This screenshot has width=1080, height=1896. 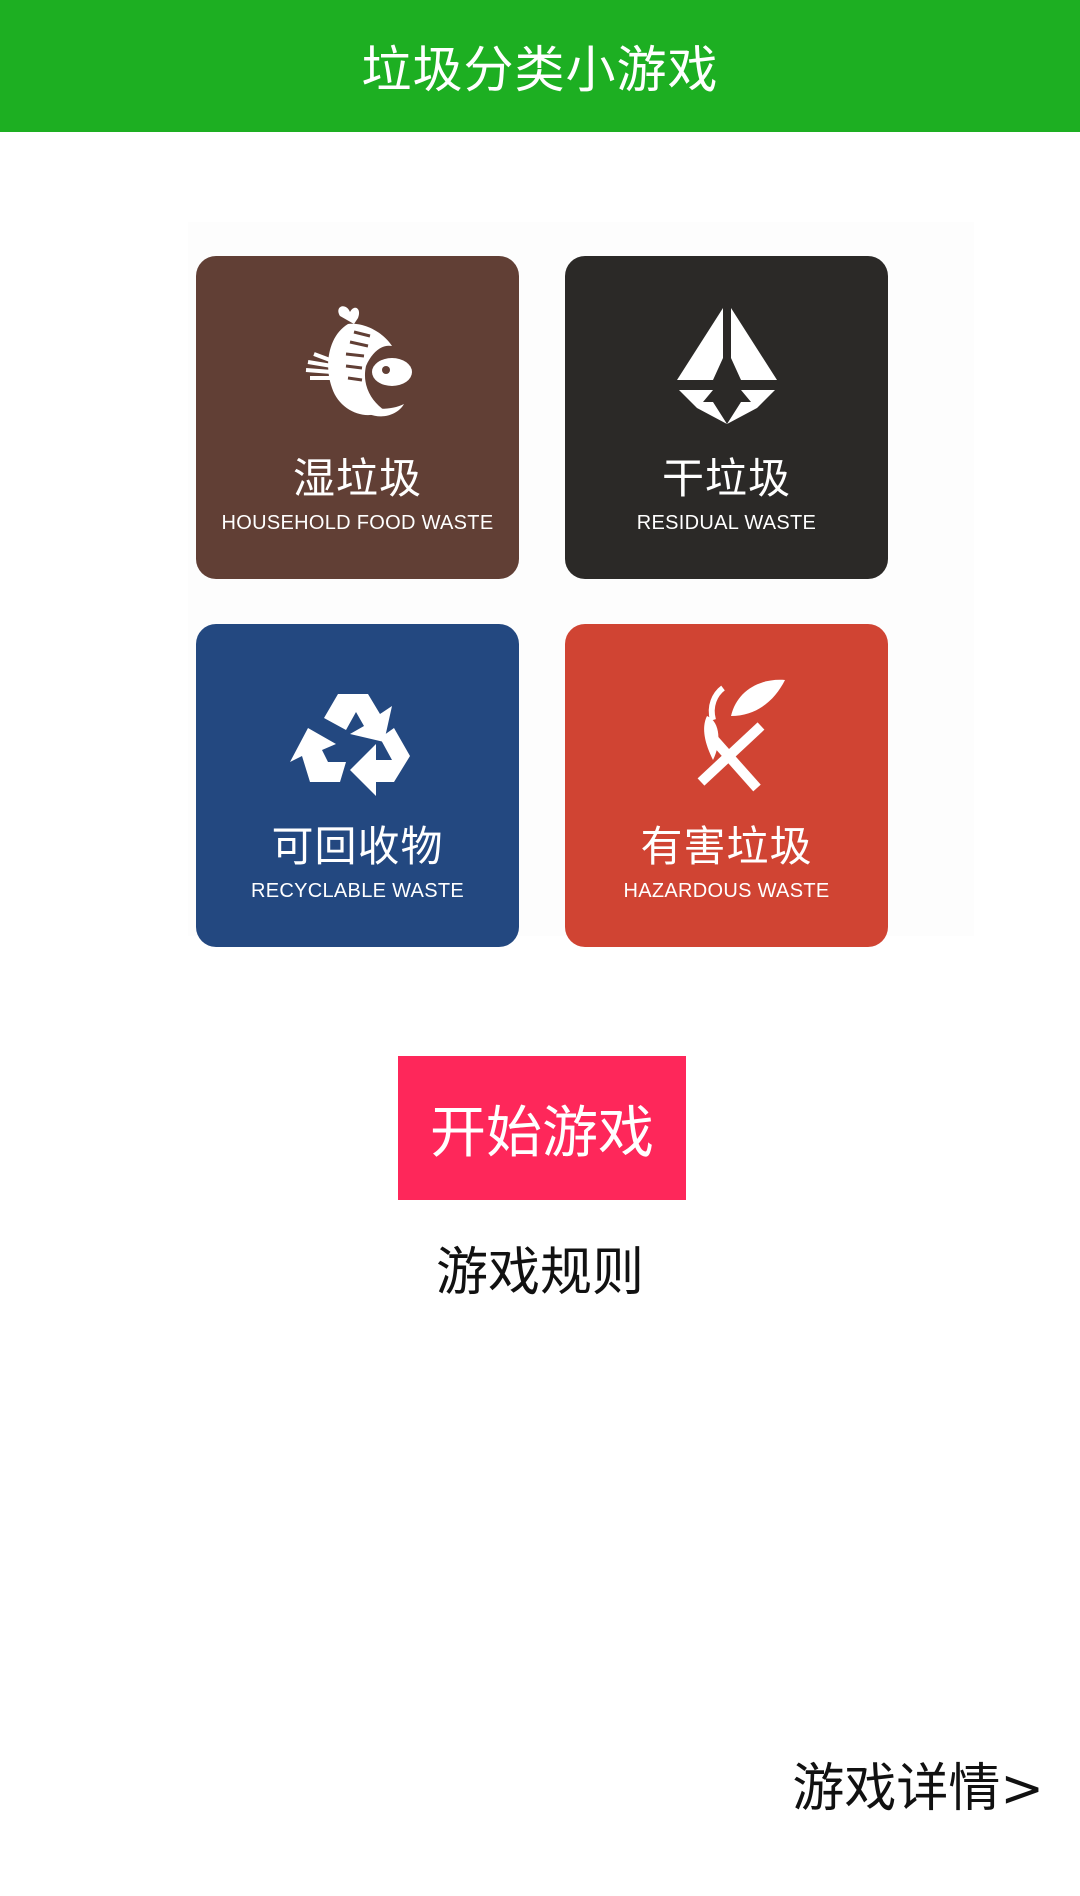 What do you see at coordinates (542, 1128) in the screenshot?
I see `start-game-button: 开始游戏` at bounding box center [542, 1128].